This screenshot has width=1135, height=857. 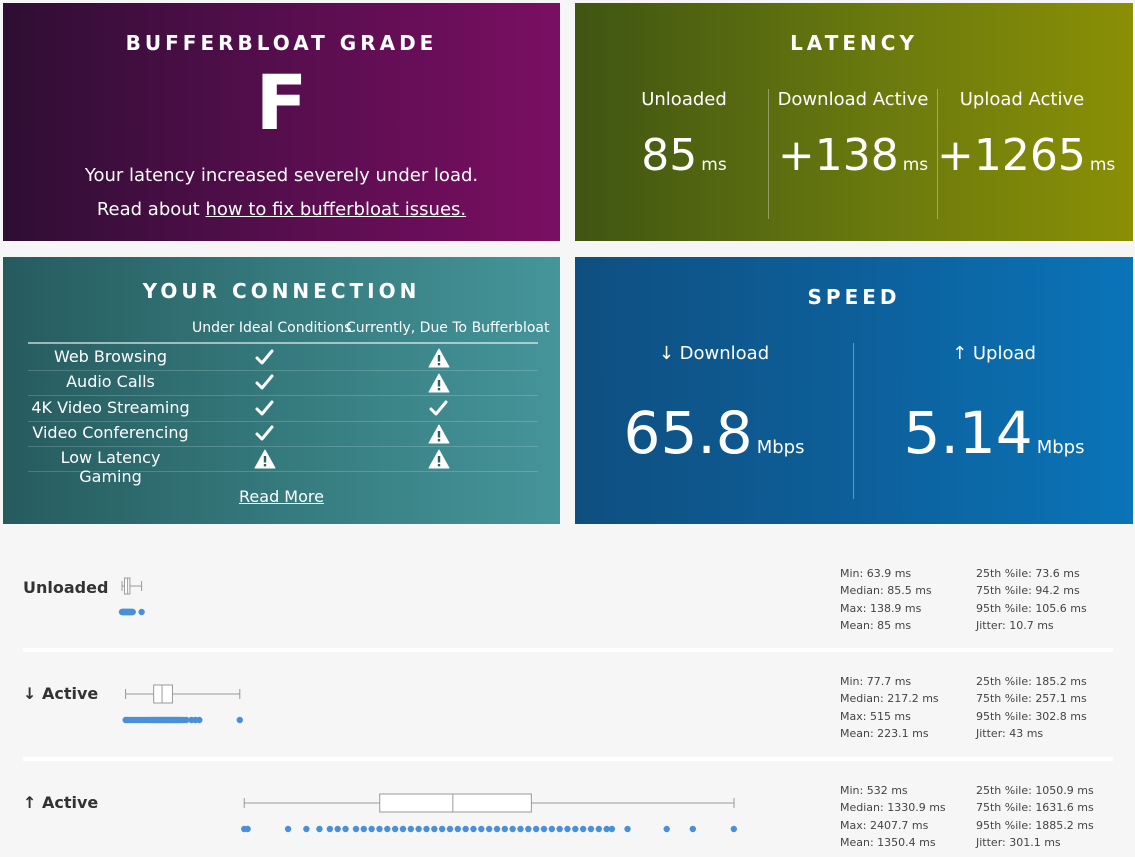 I want to click on stat-p95: 95th %ile: 105.6 ms, so click(x=1031, y=608).